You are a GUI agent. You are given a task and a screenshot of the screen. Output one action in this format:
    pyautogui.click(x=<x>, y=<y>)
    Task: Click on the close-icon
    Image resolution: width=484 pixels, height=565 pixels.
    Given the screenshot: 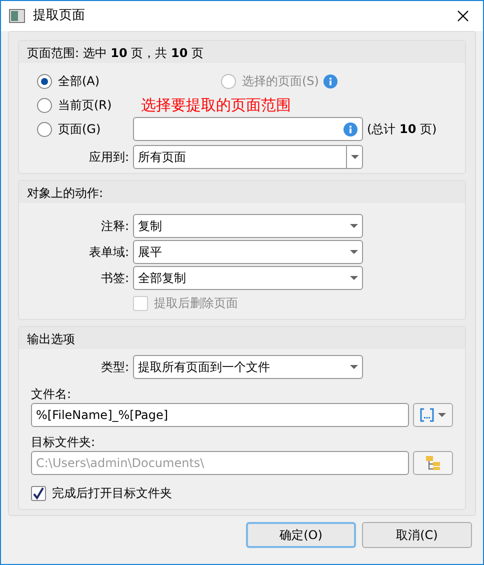 What is the action you would take?
    pyautogui.click(x=463, y=16)
    